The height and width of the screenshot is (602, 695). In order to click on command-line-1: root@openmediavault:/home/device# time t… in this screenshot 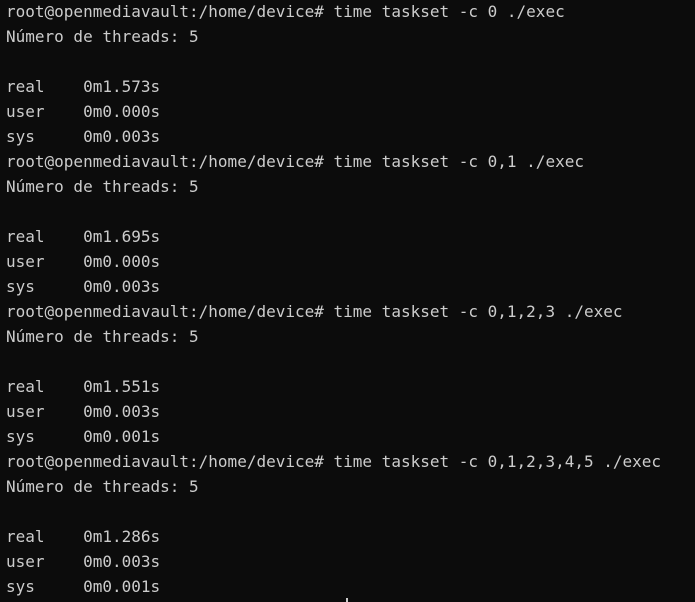, I will do `click(285, 11)`.